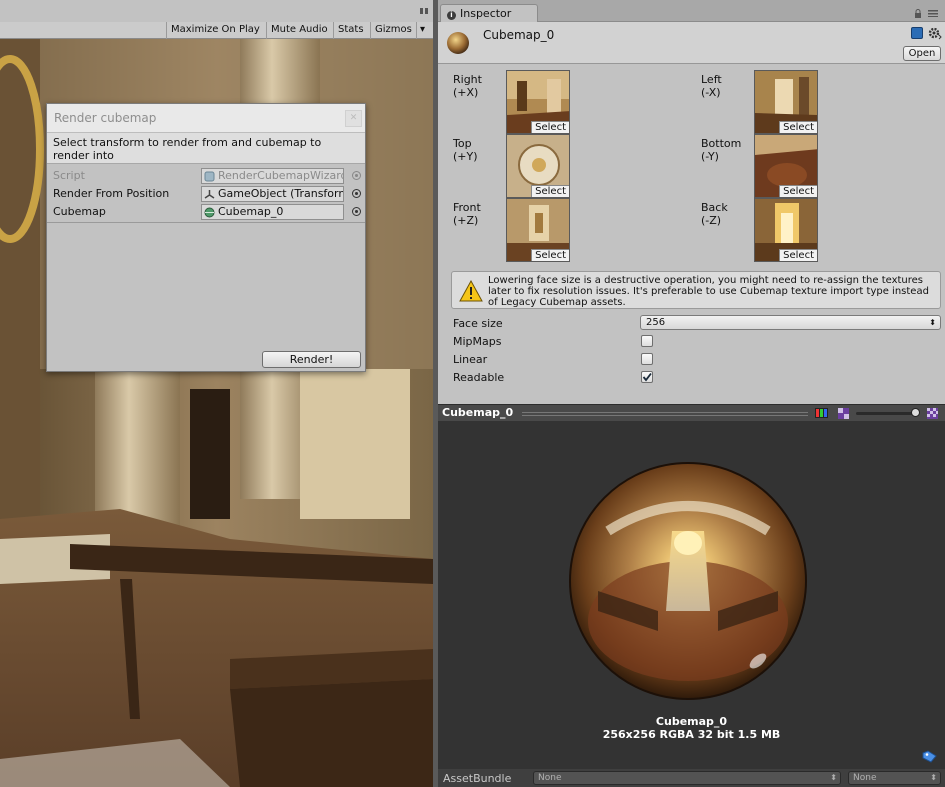  What do you see at coordinates (711, 220) in the screenshot?
I see `face-axis: (-Z)` at bounding box center [711, 220].